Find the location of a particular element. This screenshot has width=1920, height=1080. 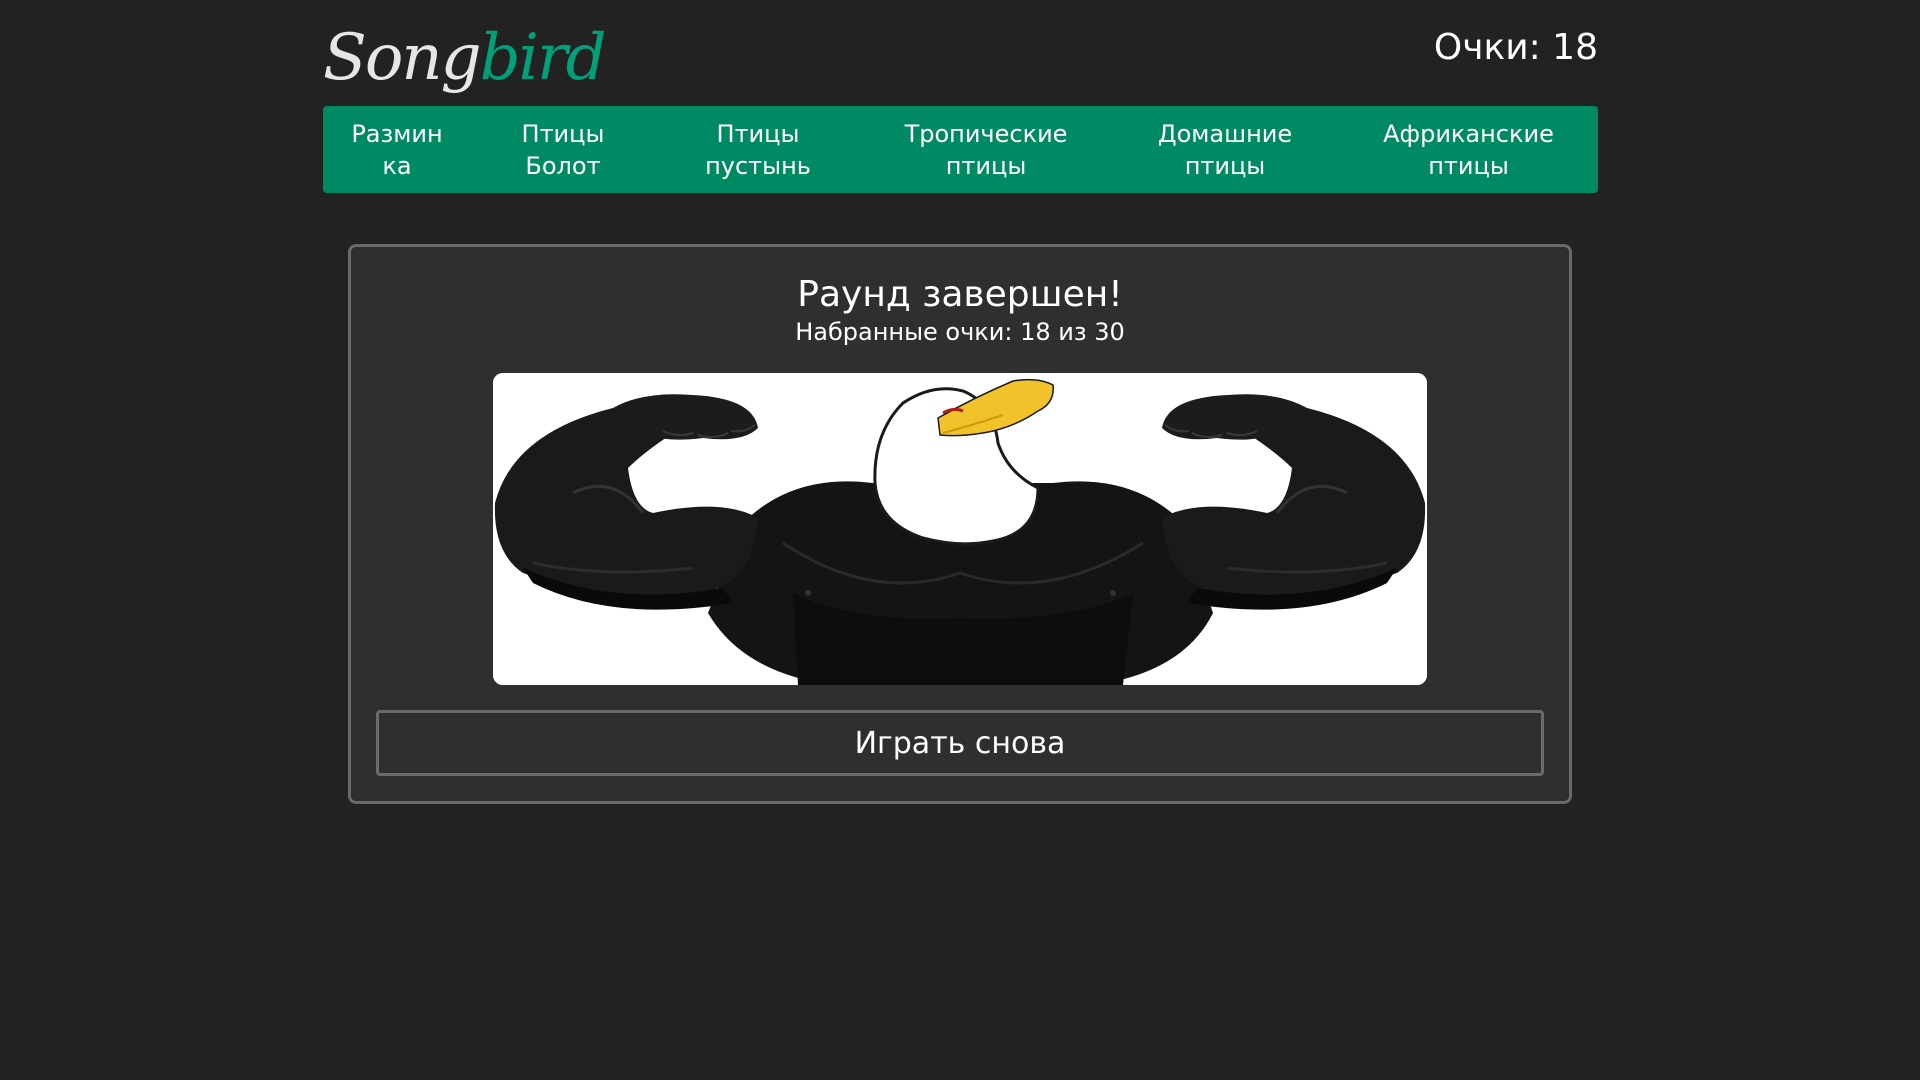

nav-item-warmup: Размин ка is located at coordinates (397, 149).